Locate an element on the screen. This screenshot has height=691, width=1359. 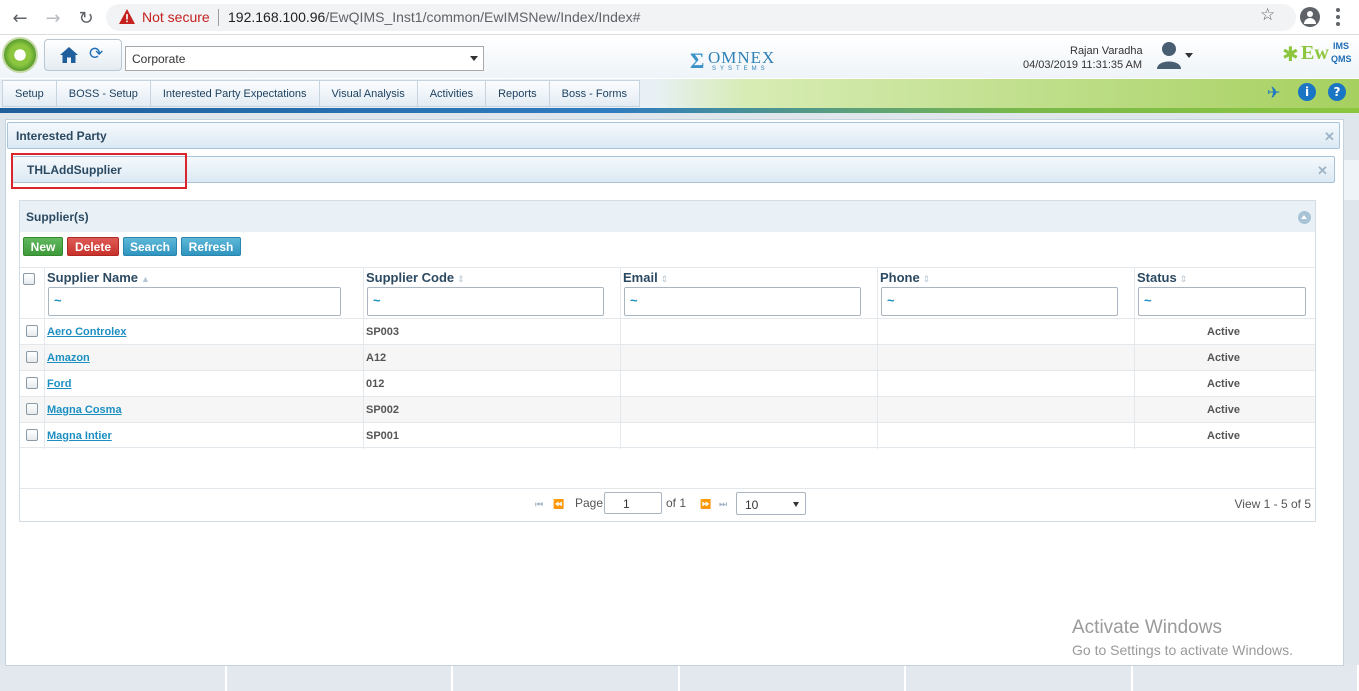
nav-item-boss-setup: BOSS - Setup is located at coordinates (104, 93).